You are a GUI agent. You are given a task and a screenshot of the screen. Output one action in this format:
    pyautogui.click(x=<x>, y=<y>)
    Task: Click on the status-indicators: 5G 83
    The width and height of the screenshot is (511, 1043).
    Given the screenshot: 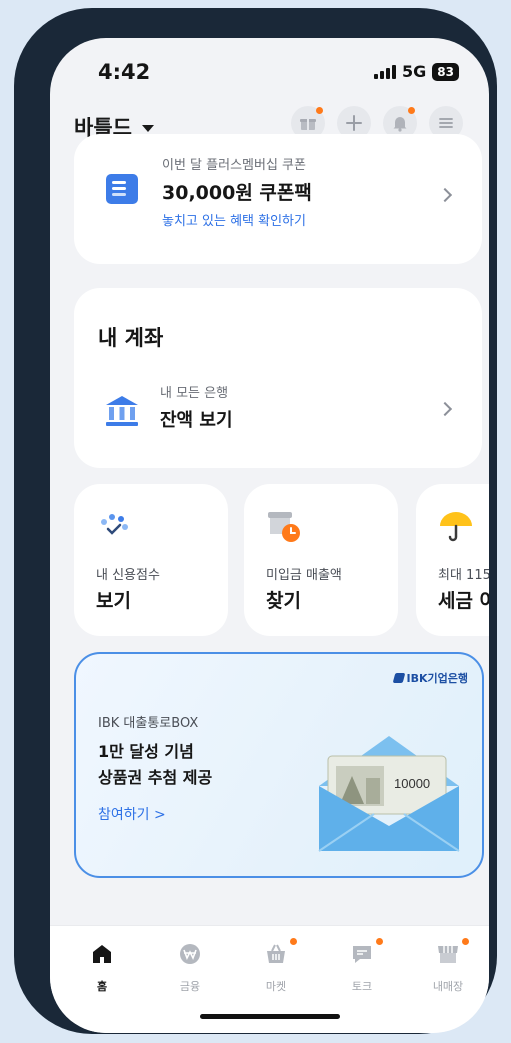 What is the action you would take?
    pyautogui.click(x=416, y=71)
    